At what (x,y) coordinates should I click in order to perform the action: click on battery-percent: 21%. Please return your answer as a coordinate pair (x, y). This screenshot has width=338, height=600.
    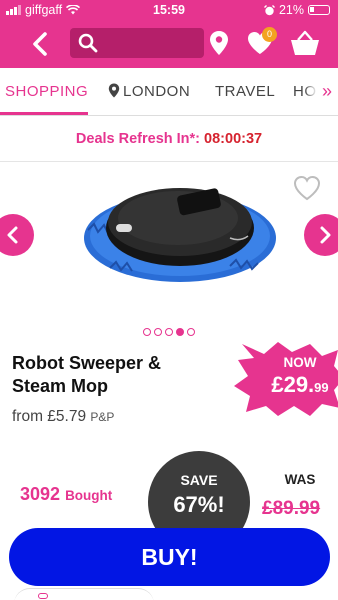
    Looking at the image, I should click on (291, 10).